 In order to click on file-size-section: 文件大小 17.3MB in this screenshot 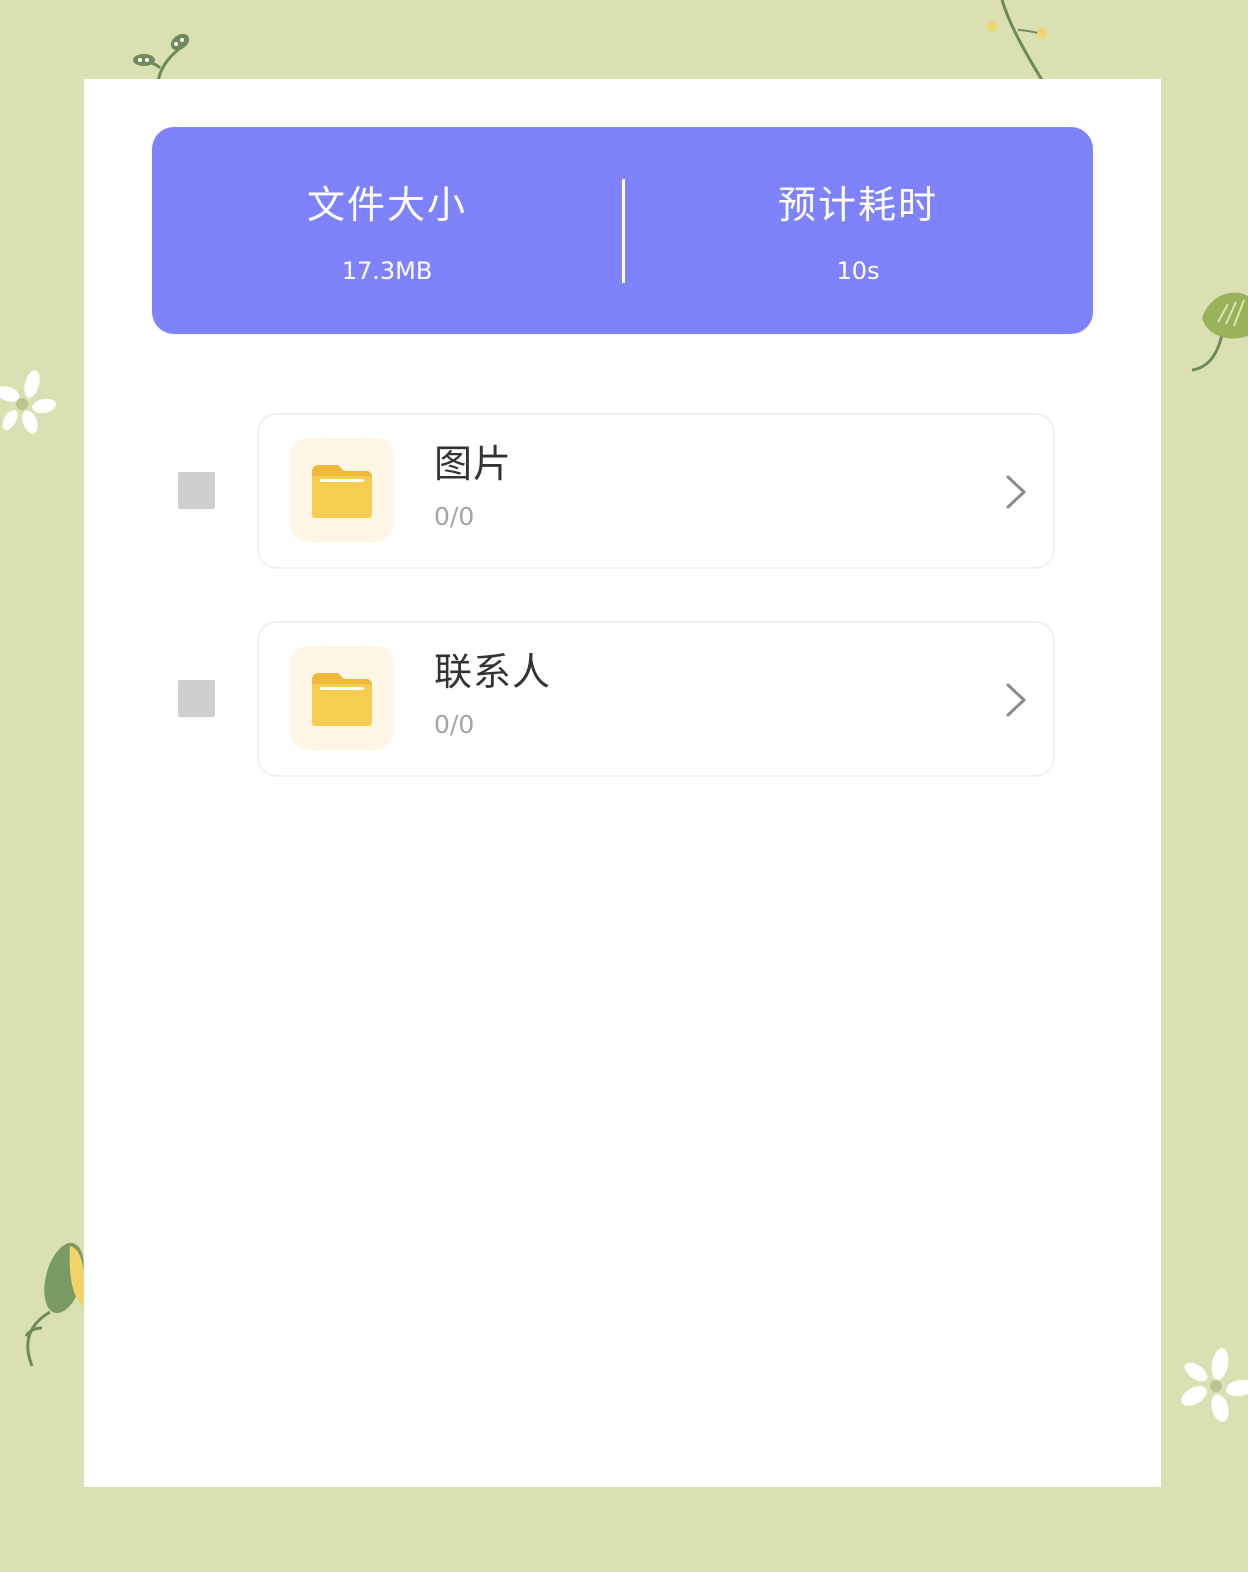, I will do `click(387, 230)`.